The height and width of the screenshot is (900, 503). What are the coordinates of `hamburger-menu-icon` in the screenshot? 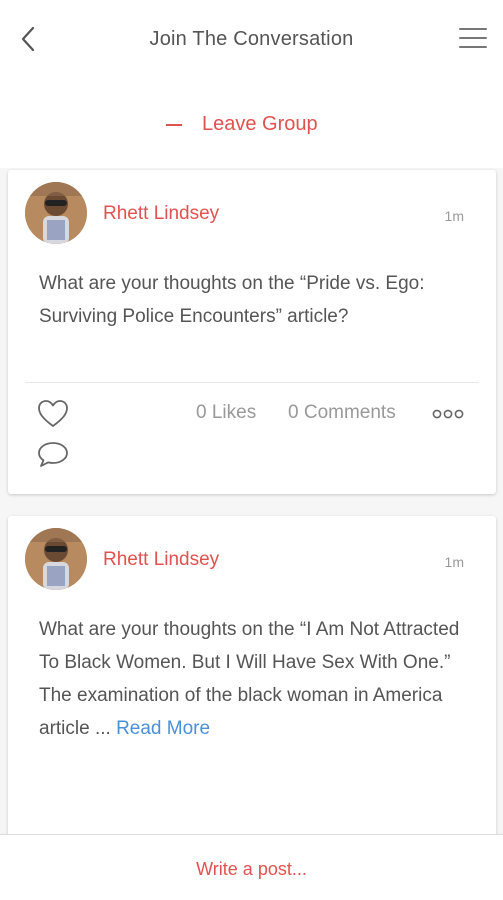 It's located at (473, 38).